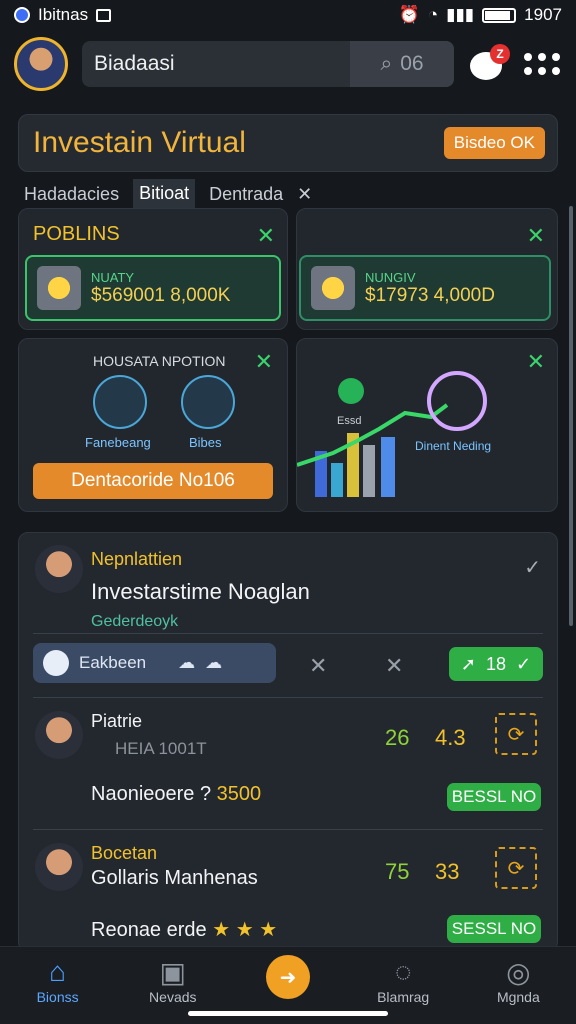 This screenshot has width=576, height=1024. I want to click on features-title: HOUSATA NPOTION, so click(159, 361).